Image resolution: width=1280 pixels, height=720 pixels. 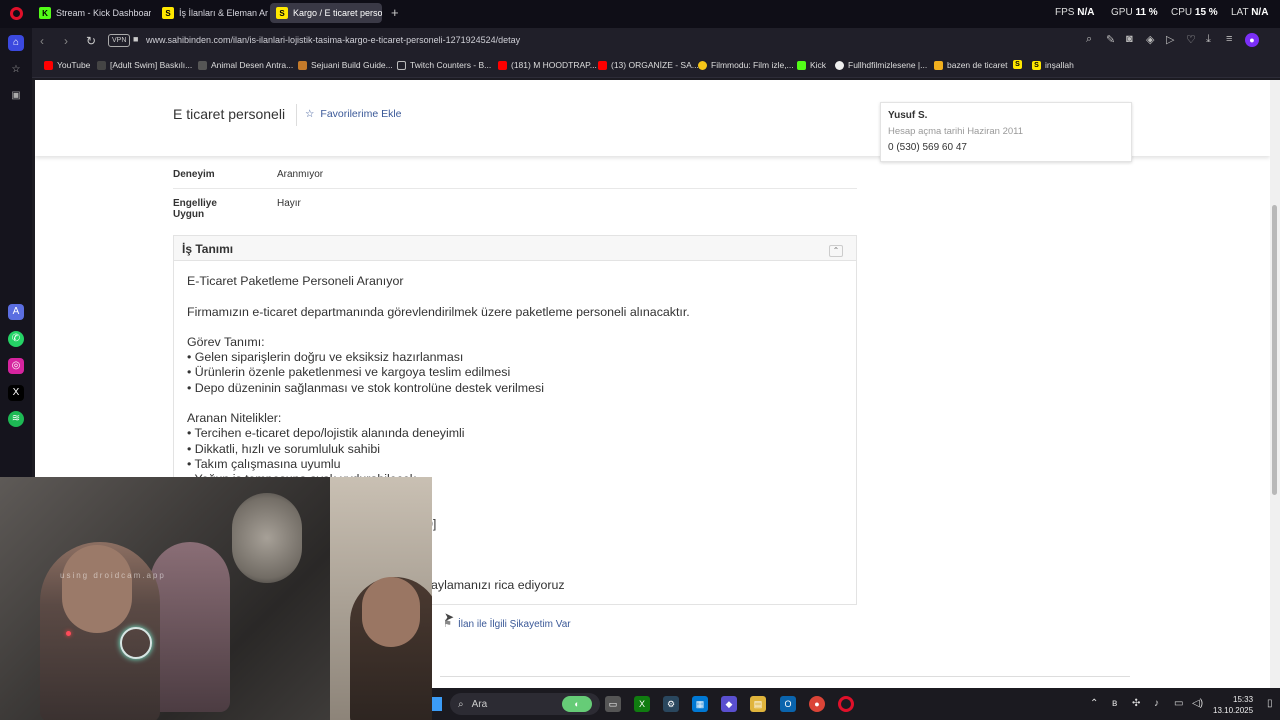 What do you see at coordinates (437, 704) in the screenshot?
I see `windows-start-icon` at bounding box center [437, 704].